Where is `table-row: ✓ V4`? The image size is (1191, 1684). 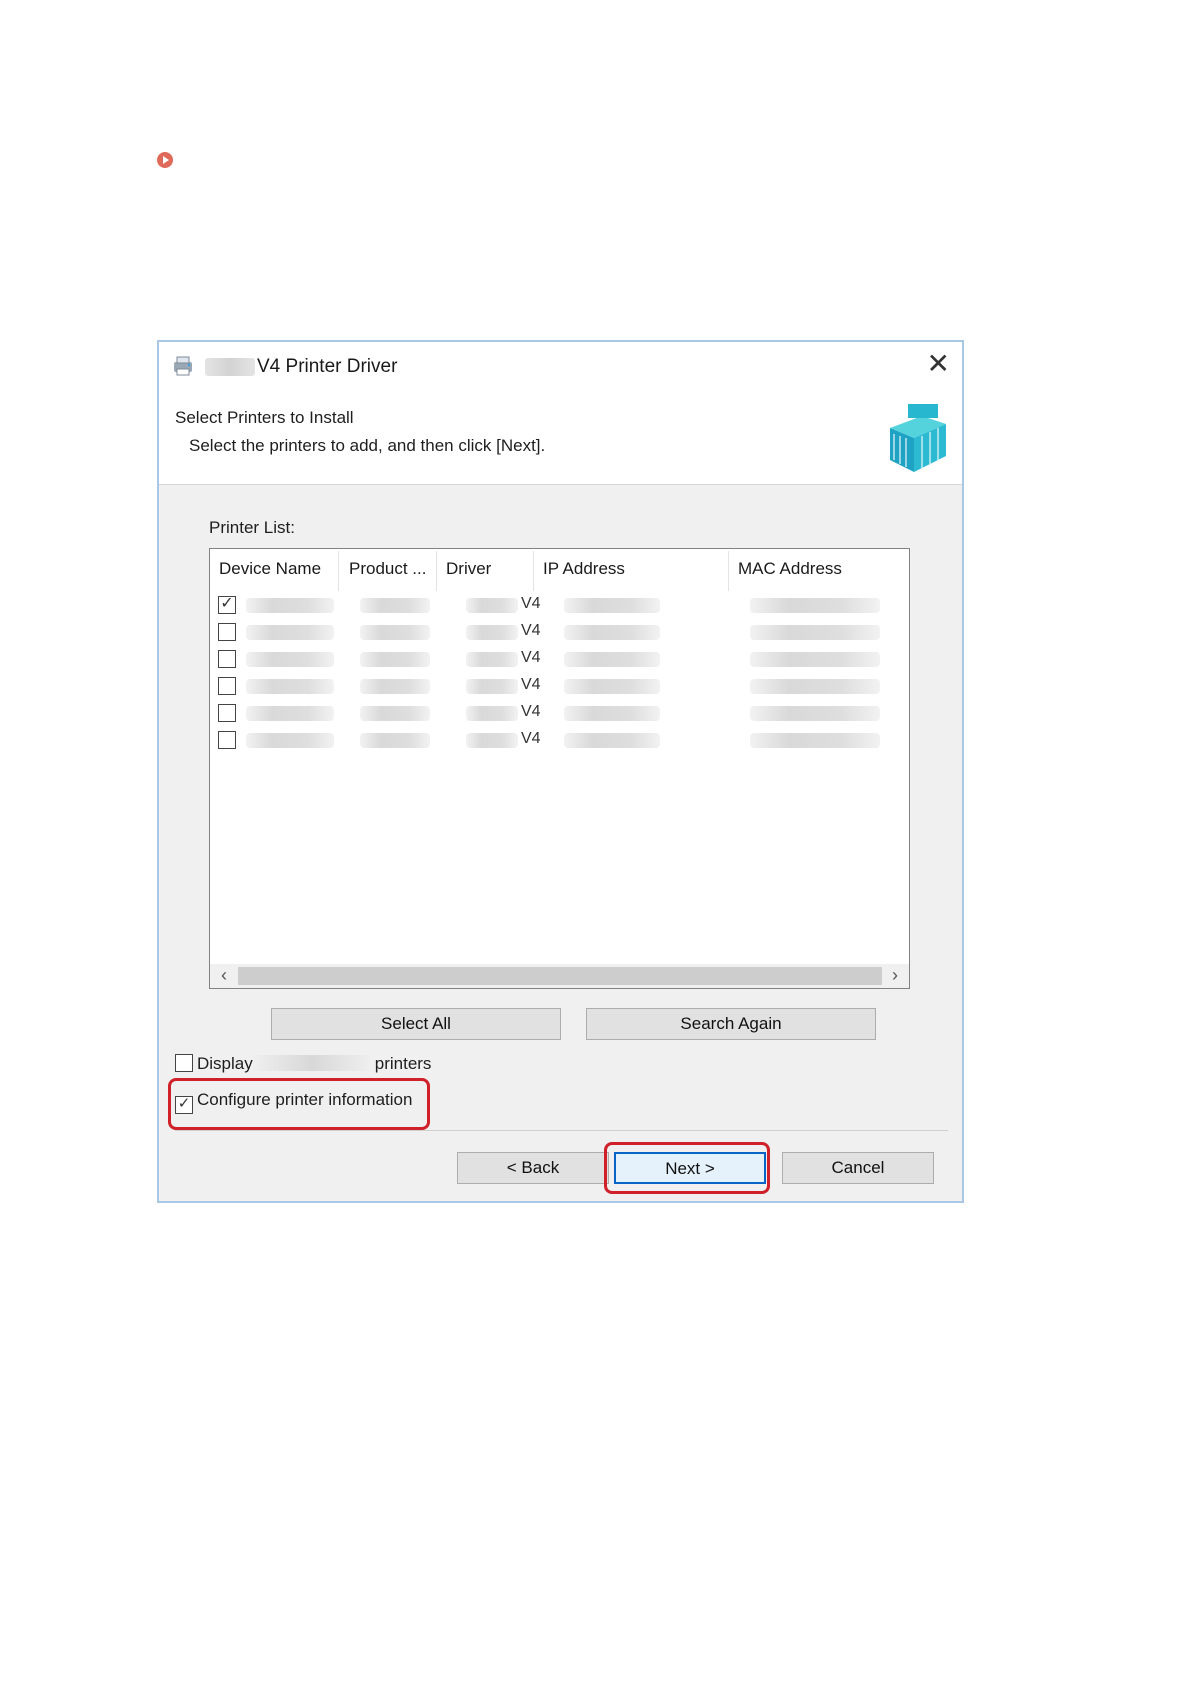 table-row: ✓ V4 is located at coordinates (559, 607).